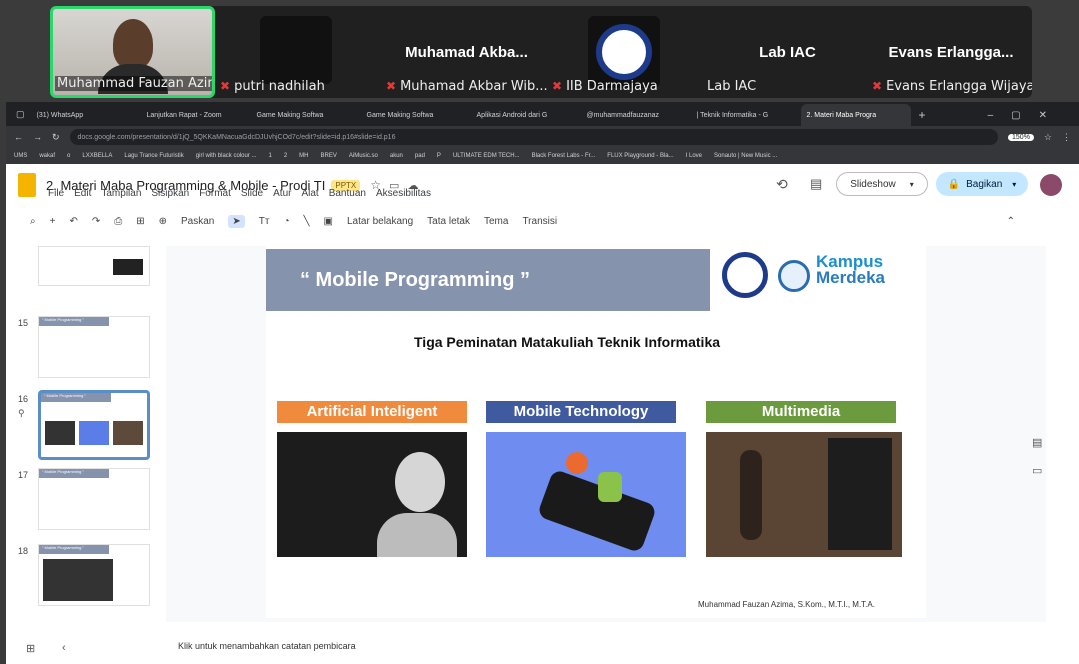  Describe the element at coordinates (286, 221) in the screenshot. I see `shape-icon: ◔` at that location.